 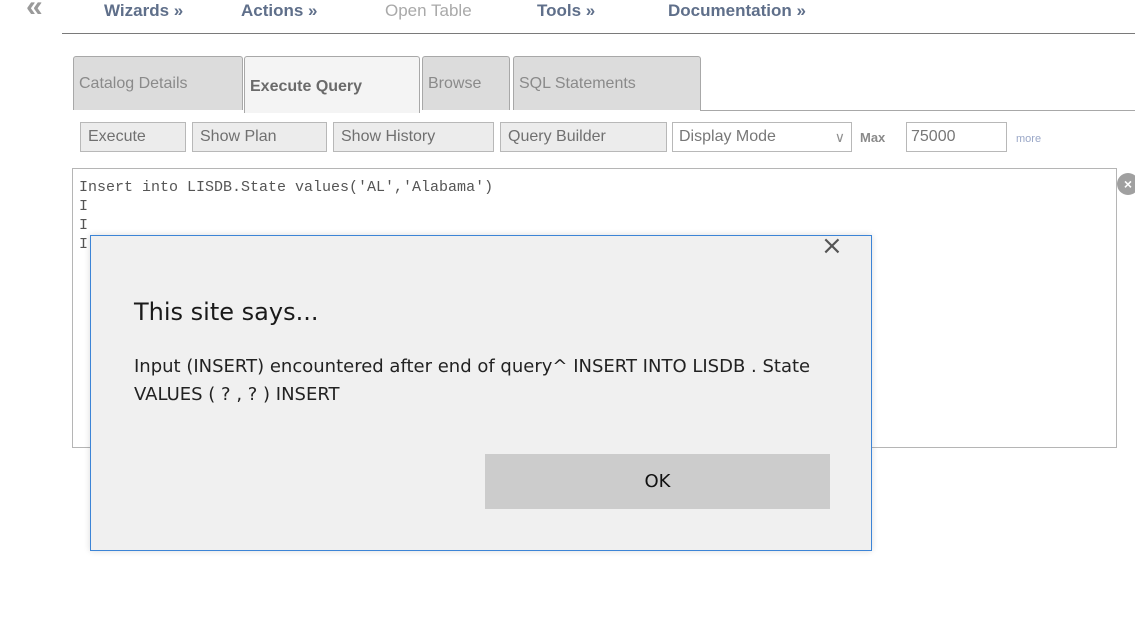 What do you see at coordinates (657, 481) in the screenshot?
I see `ok-button: OK` at bounding box center [657, 481].